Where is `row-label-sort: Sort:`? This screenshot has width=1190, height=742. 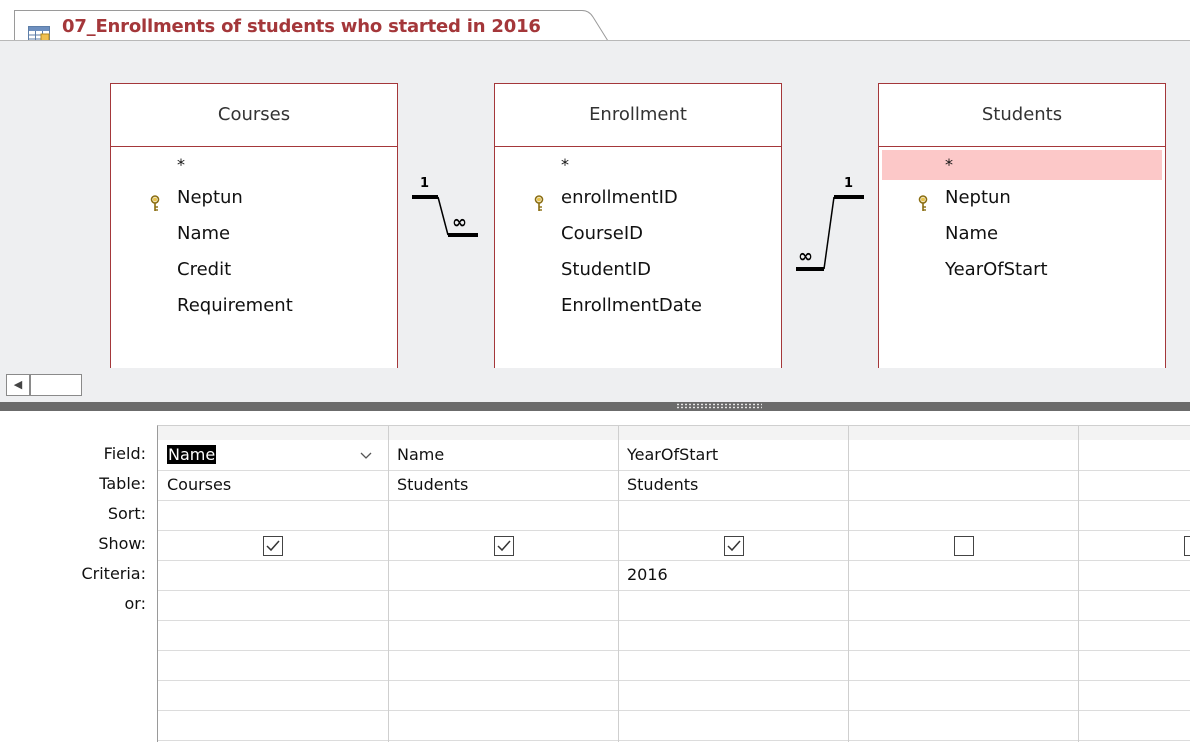
row-label-sort: Sort: is located at coordinates (126, 513).